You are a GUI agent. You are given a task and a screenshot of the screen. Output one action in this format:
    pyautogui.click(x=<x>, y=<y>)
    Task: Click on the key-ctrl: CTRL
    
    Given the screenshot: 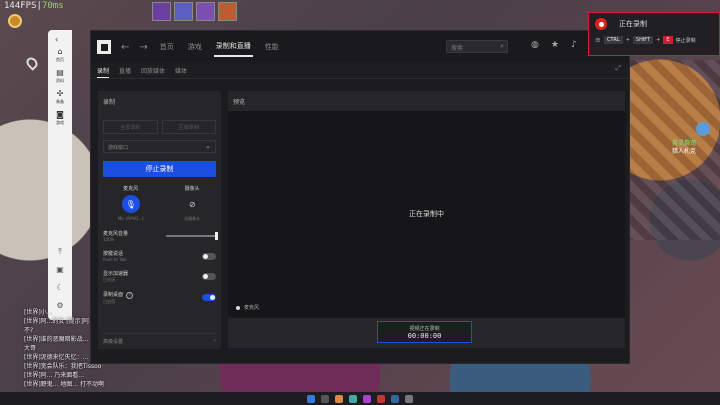 What is the action you would take?
    pyautogui.click(x=613, y=40)
    